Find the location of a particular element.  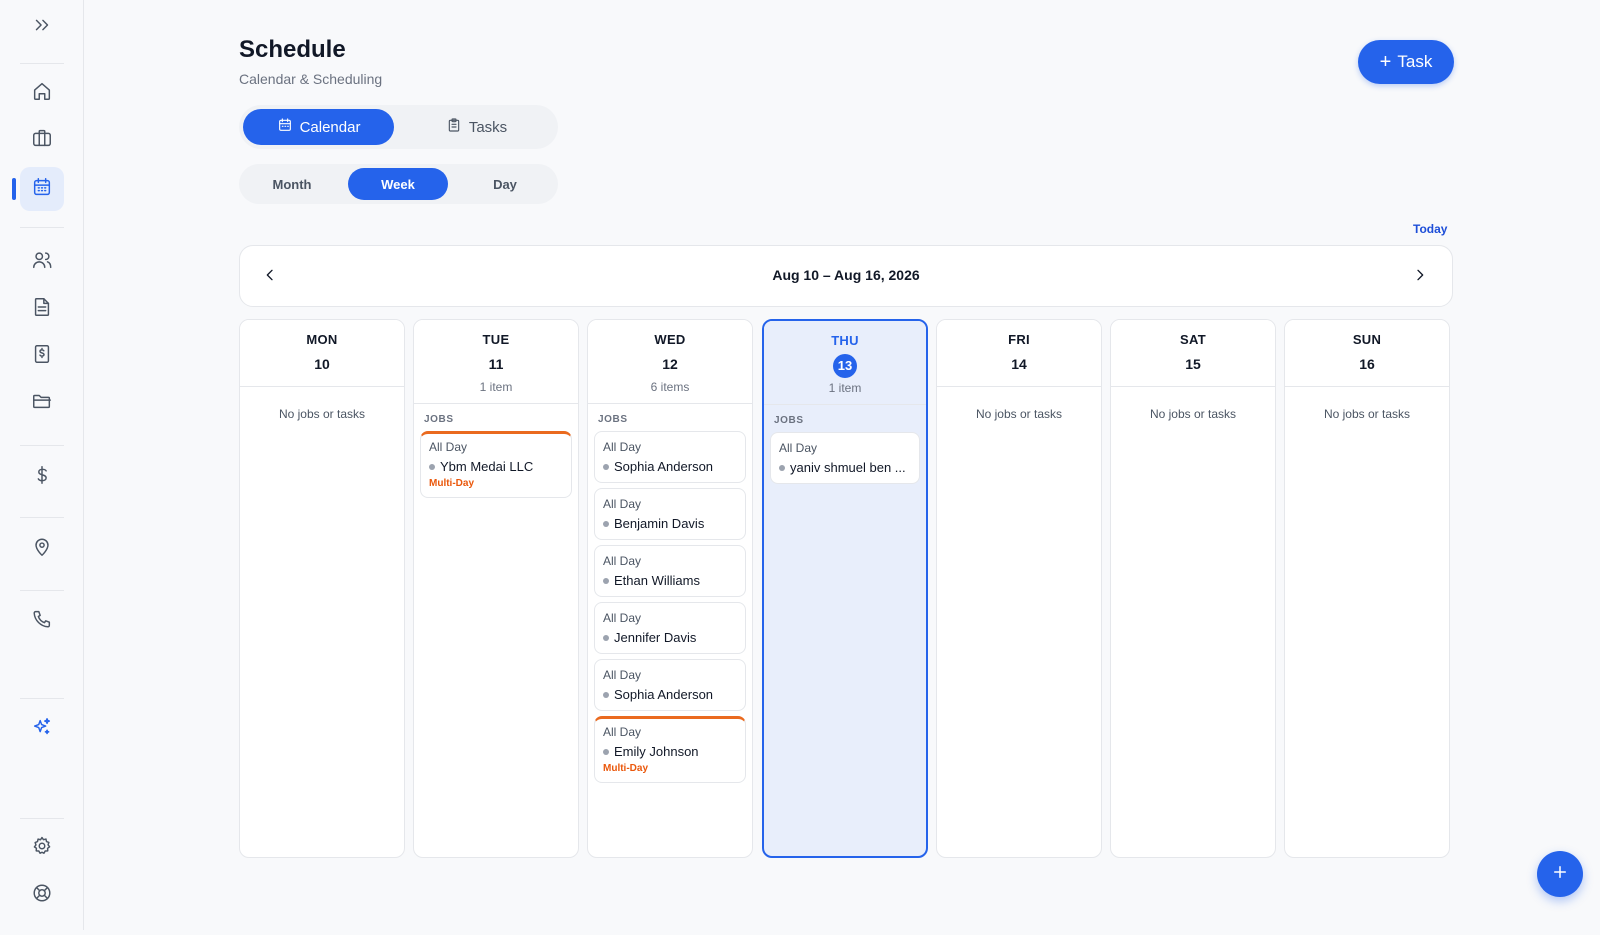

tab-tasks-label: Tasks is located at coordinates (488, 127).